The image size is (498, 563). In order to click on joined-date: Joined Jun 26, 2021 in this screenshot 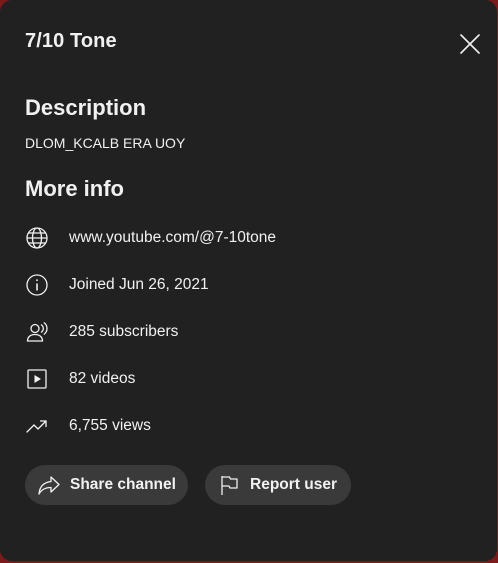, I will do `click(139, 284)`.